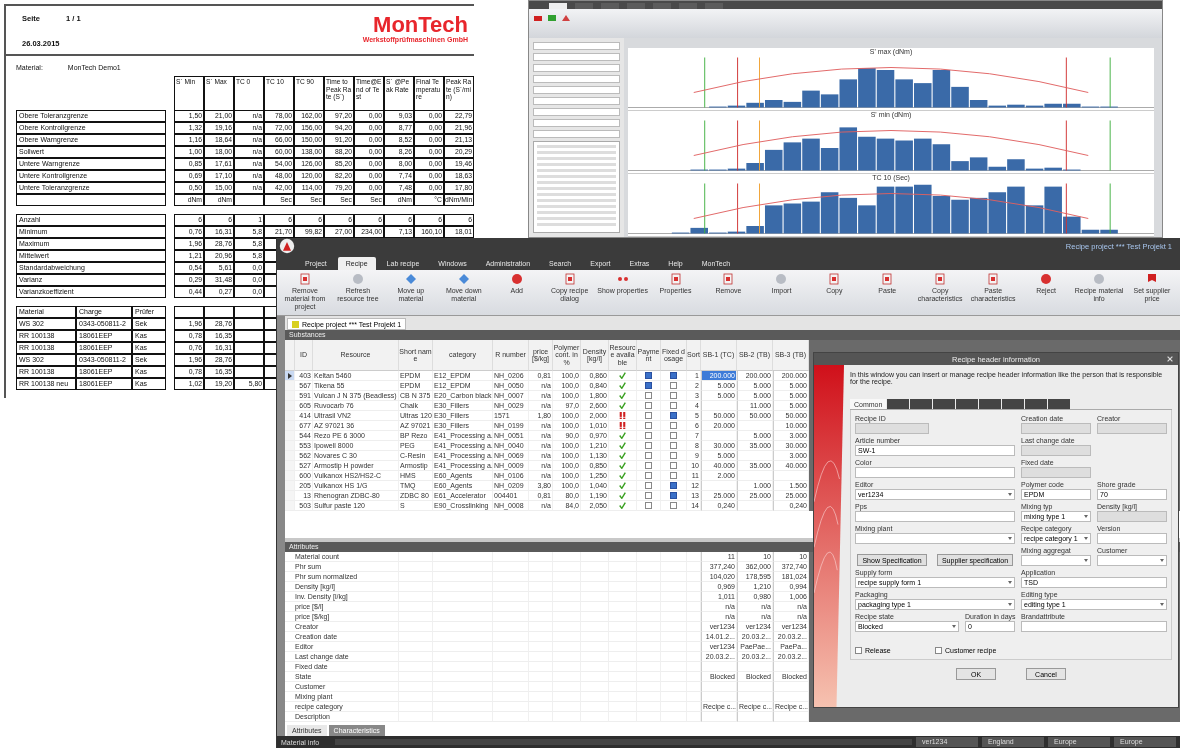 This screenshot has width=1180, height=748. What do you see at coordinates (290, 376) in the screenshot?
I see `row-indicator` at bounding box center [290, 376].